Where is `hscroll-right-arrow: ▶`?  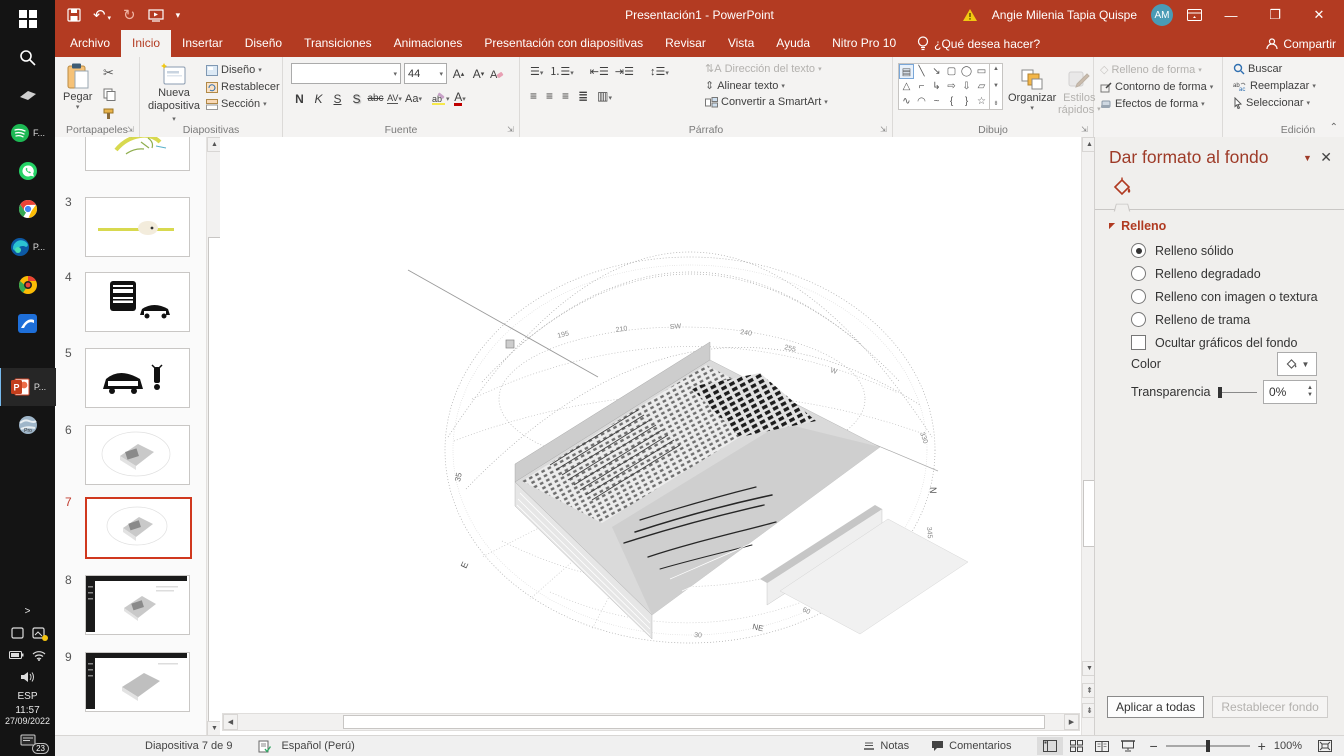
hscroll-right-arrow: ▶ is located at coordinates (1071, 722).